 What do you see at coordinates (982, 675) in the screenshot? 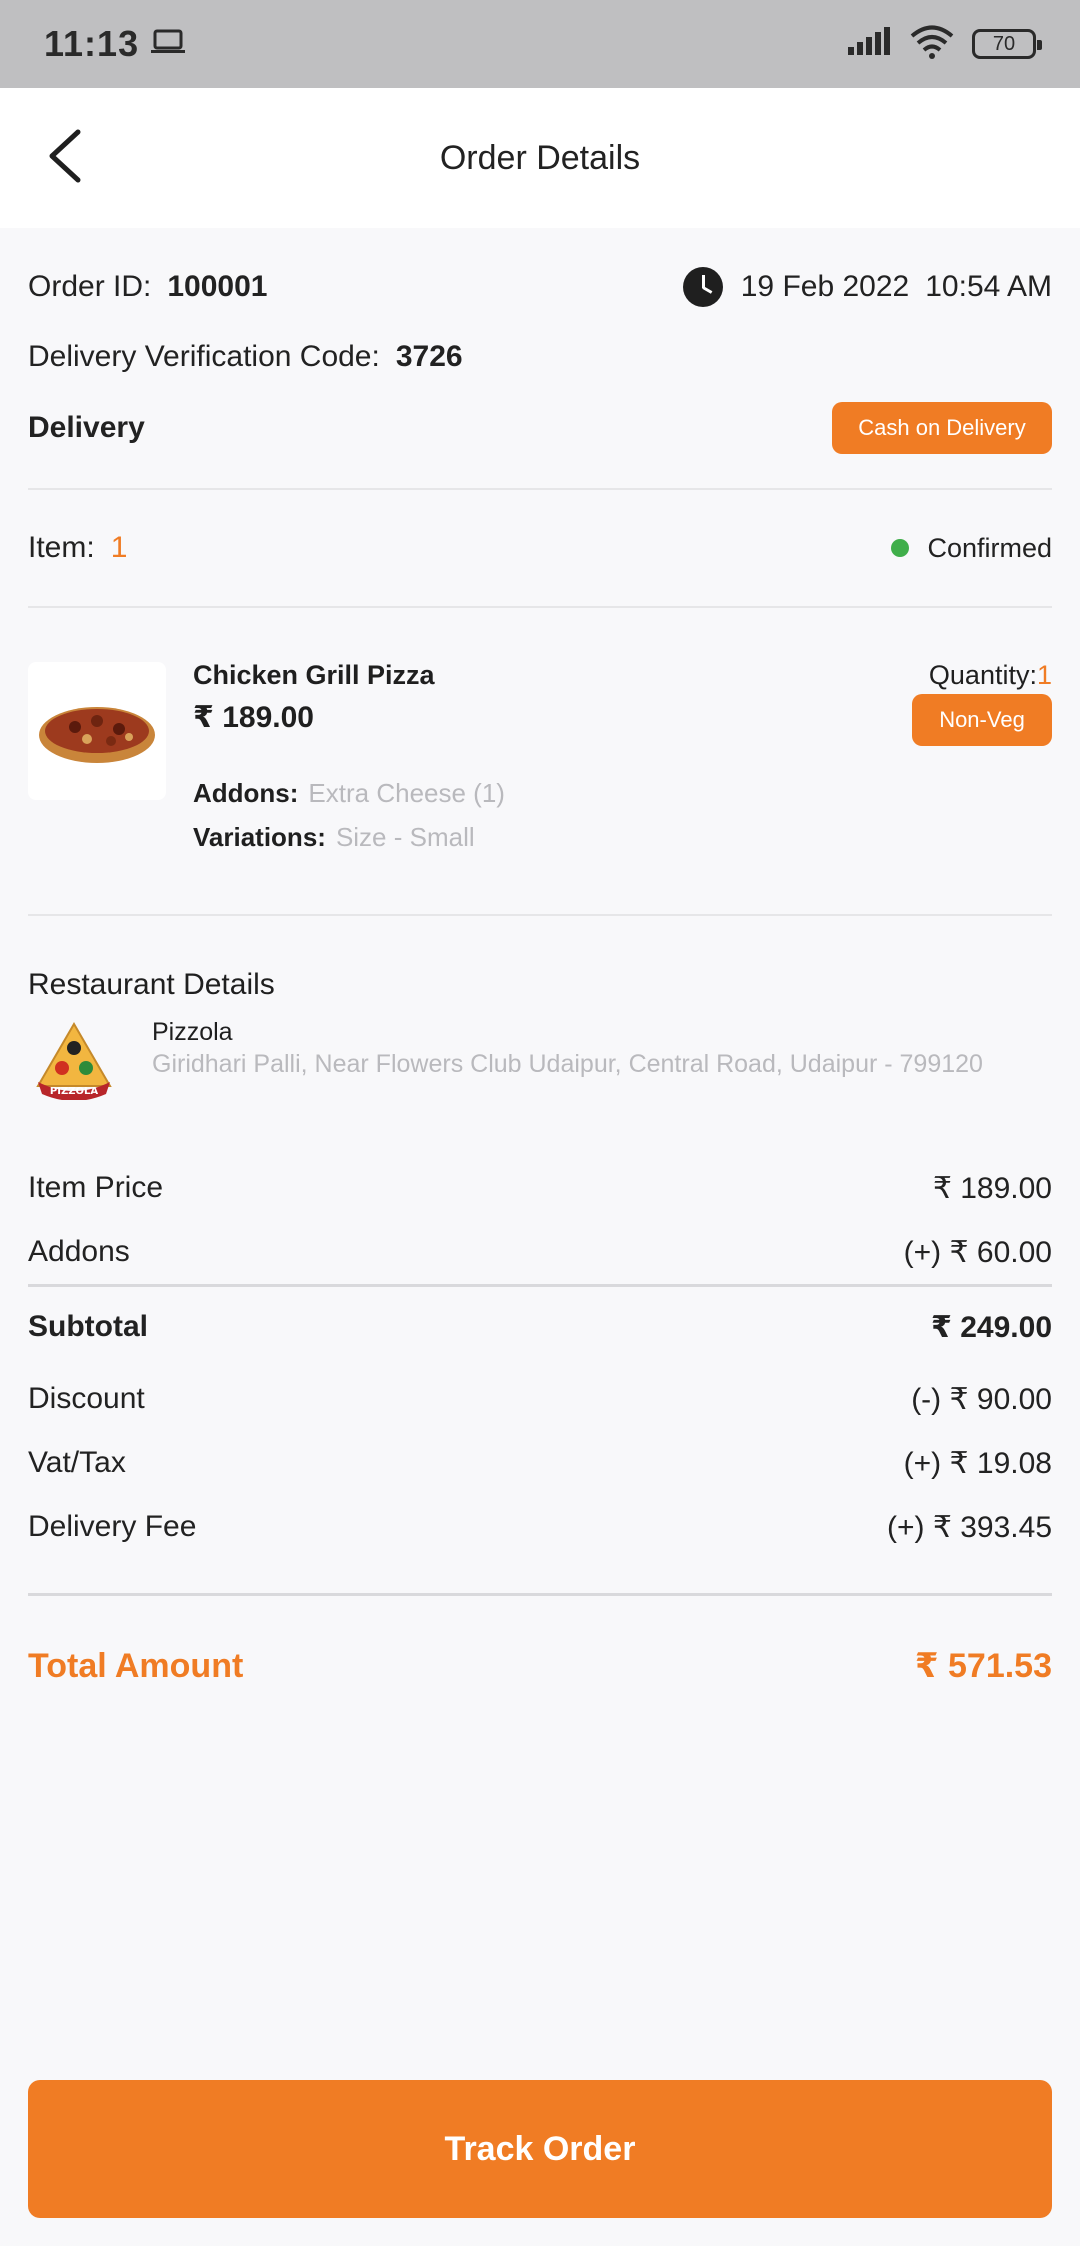
I see `quantity-label: Quantity:` at bounding box center [982, 675].